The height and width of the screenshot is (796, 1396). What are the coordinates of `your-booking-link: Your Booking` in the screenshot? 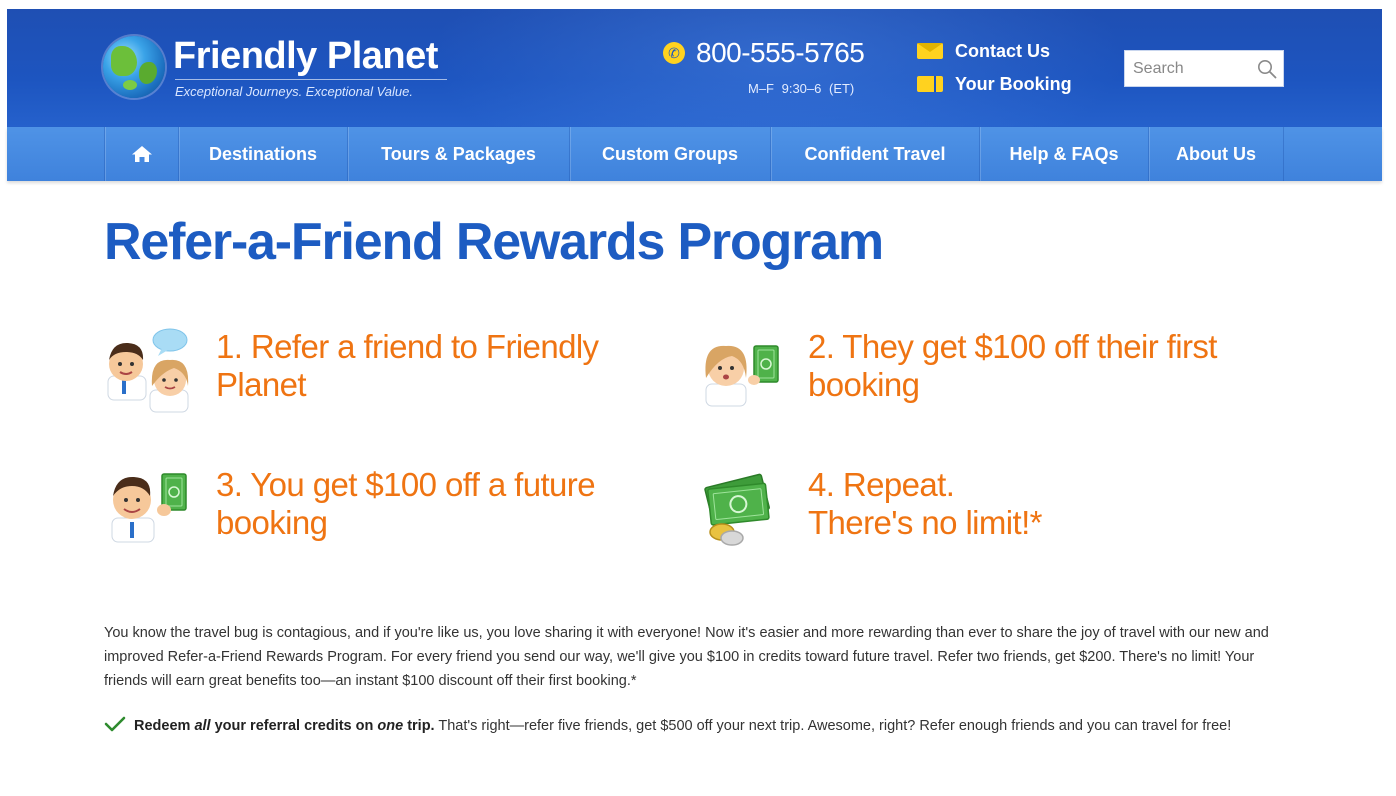 It's located at (994, 84).